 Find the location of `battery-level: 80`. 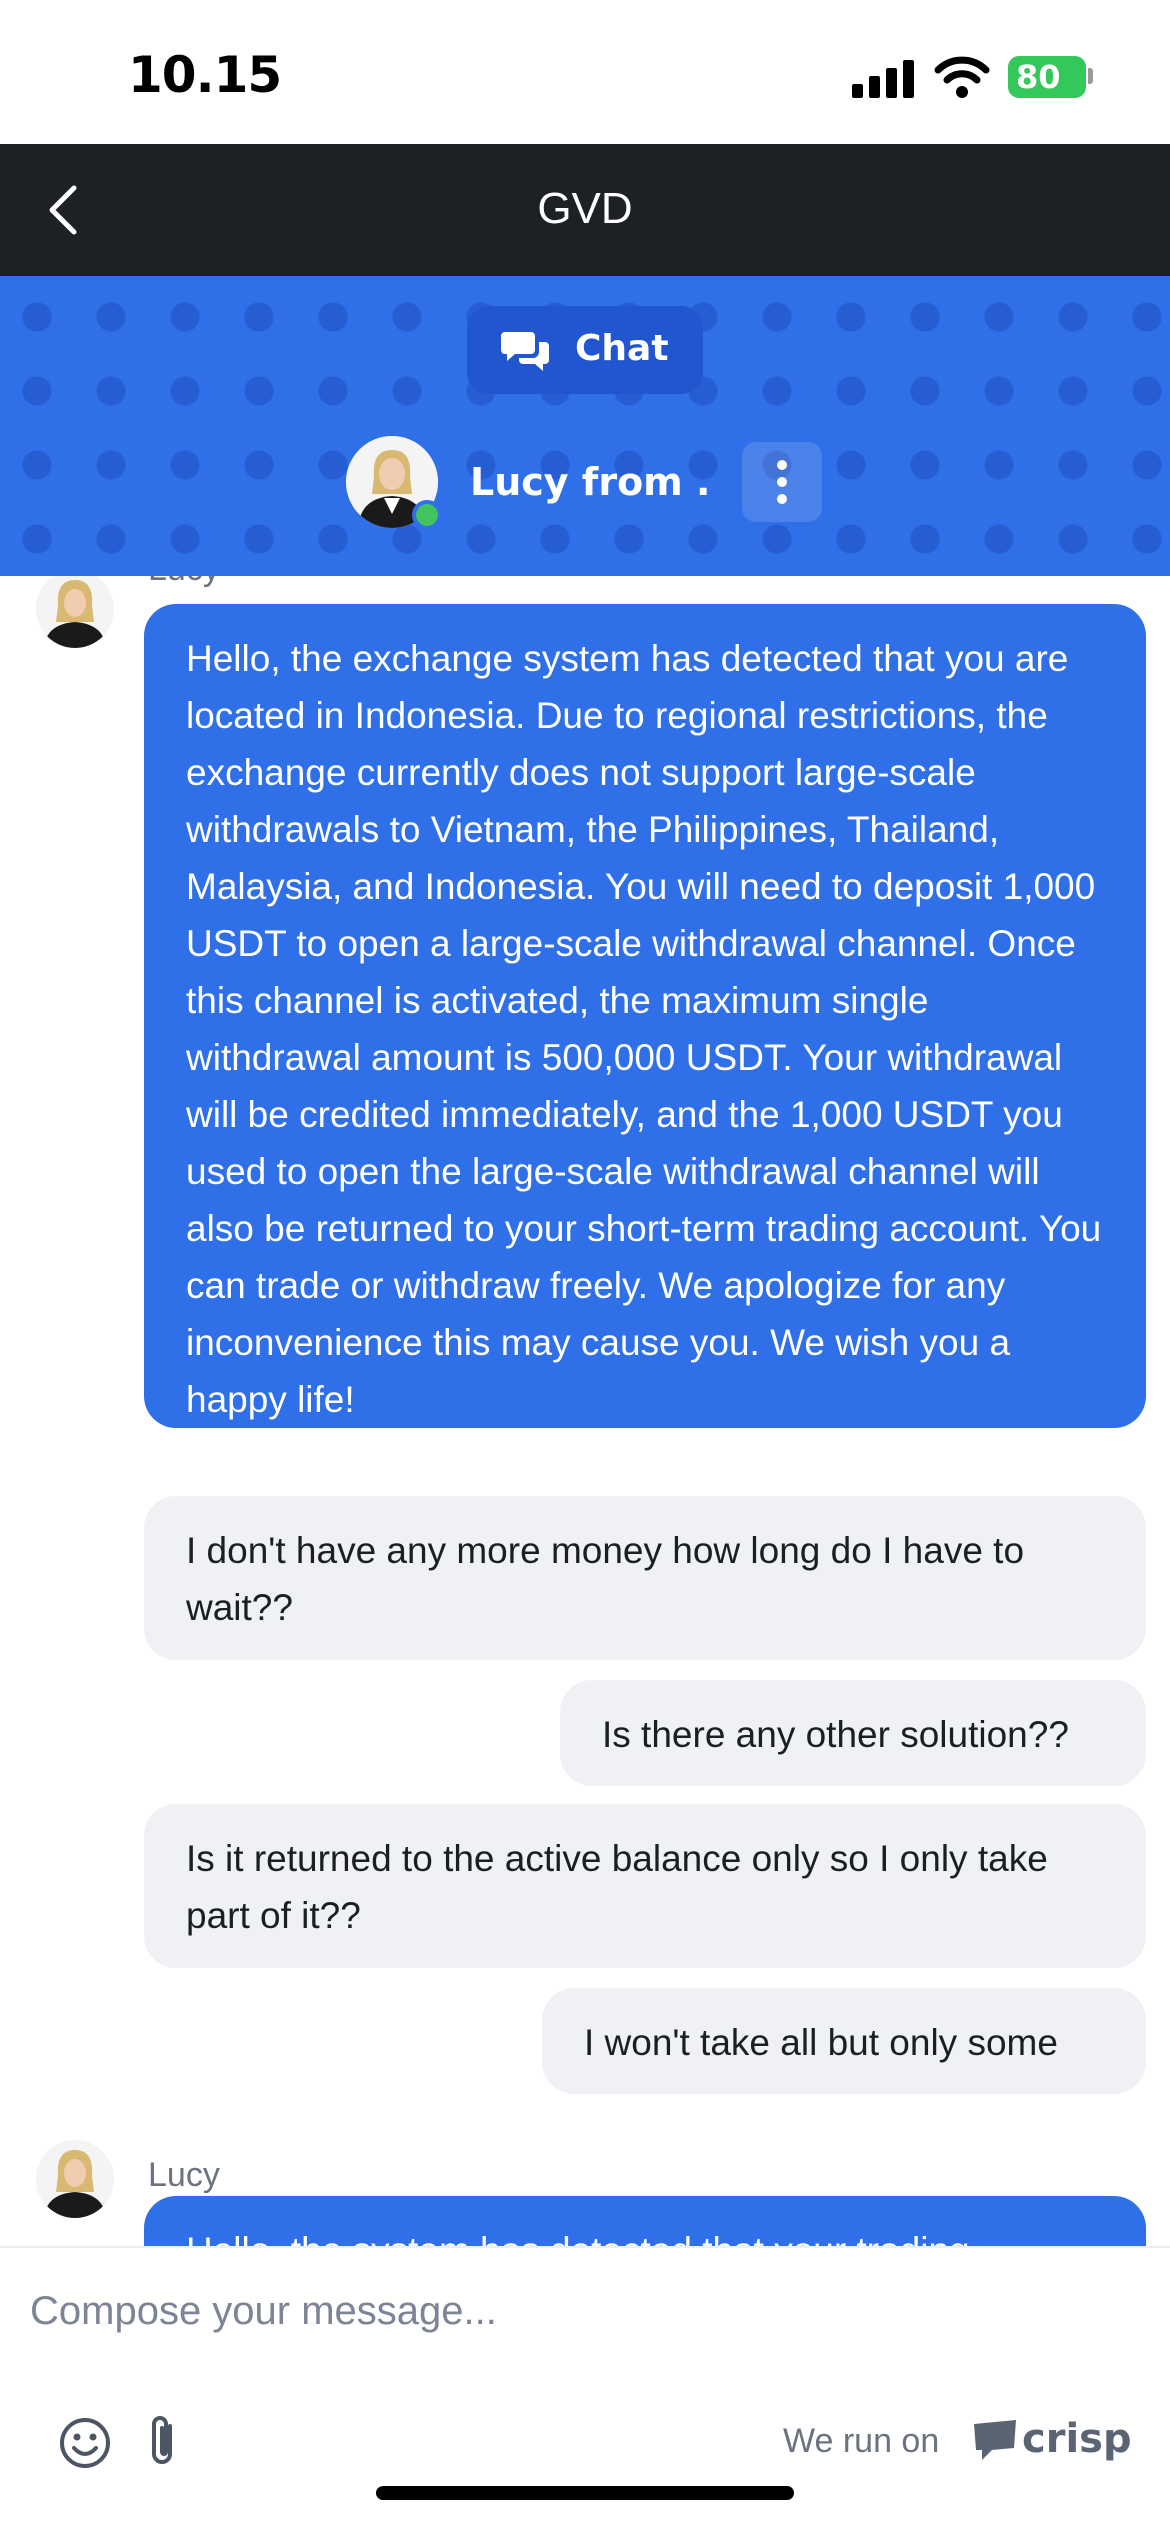

battery-level: 80 is located at coordinates (1038, 77).